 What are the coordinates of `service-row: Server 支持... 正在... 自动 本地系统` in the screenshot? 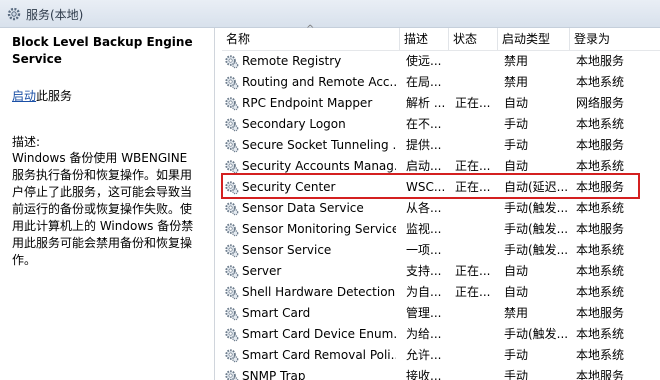 It's located at (441, 271).